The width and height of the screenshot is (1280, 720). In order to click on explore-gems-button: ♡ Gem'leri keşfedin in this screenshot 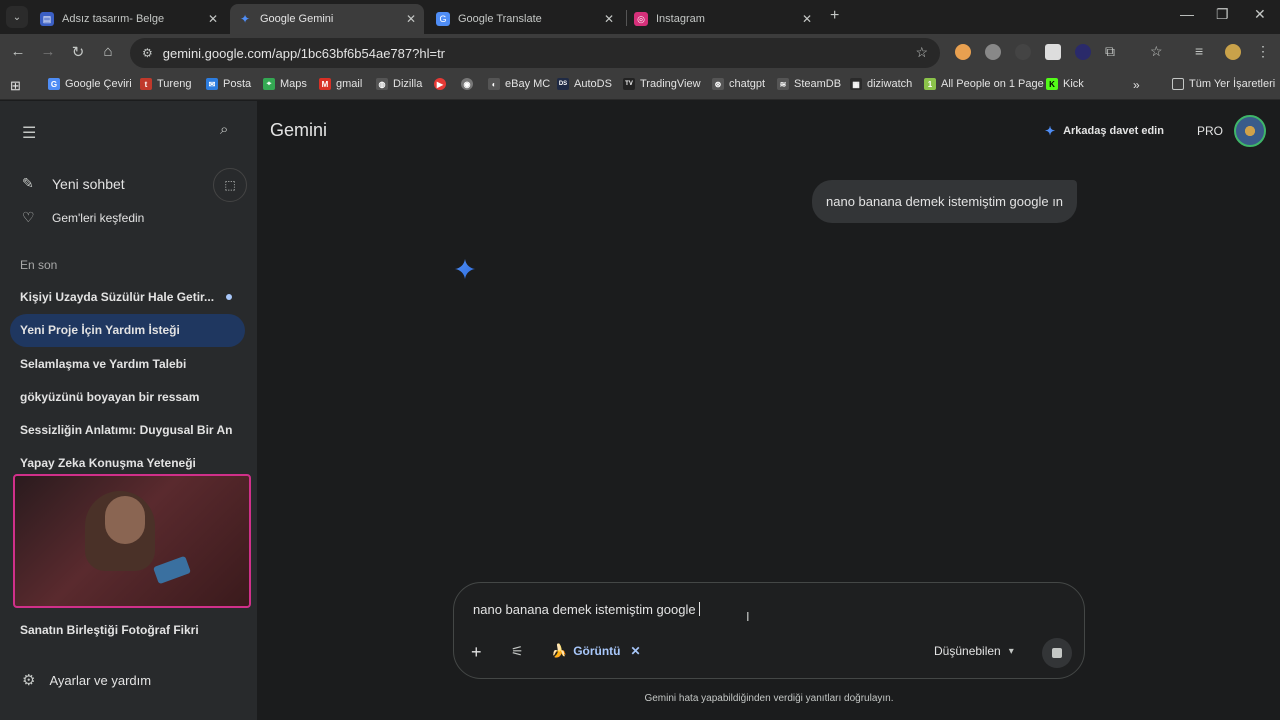, I will do `click(83, 217)`.